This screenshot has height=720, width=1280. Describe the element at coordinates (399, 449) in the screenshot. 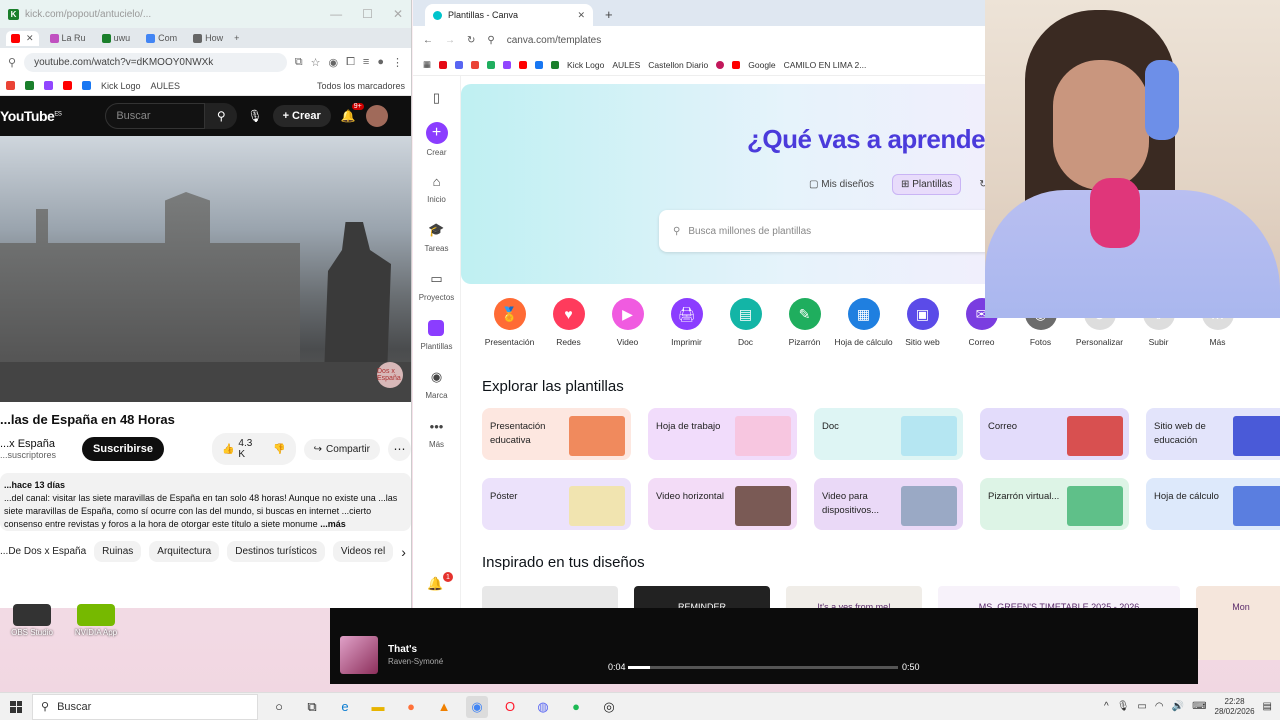

I see `more-options-icon: ⋯` at that location.